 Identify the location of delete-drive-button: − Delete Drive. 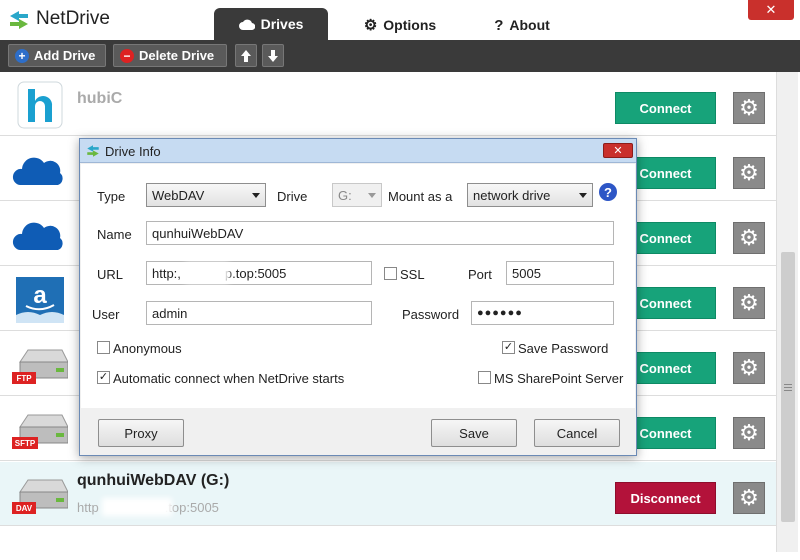
(170, 55).